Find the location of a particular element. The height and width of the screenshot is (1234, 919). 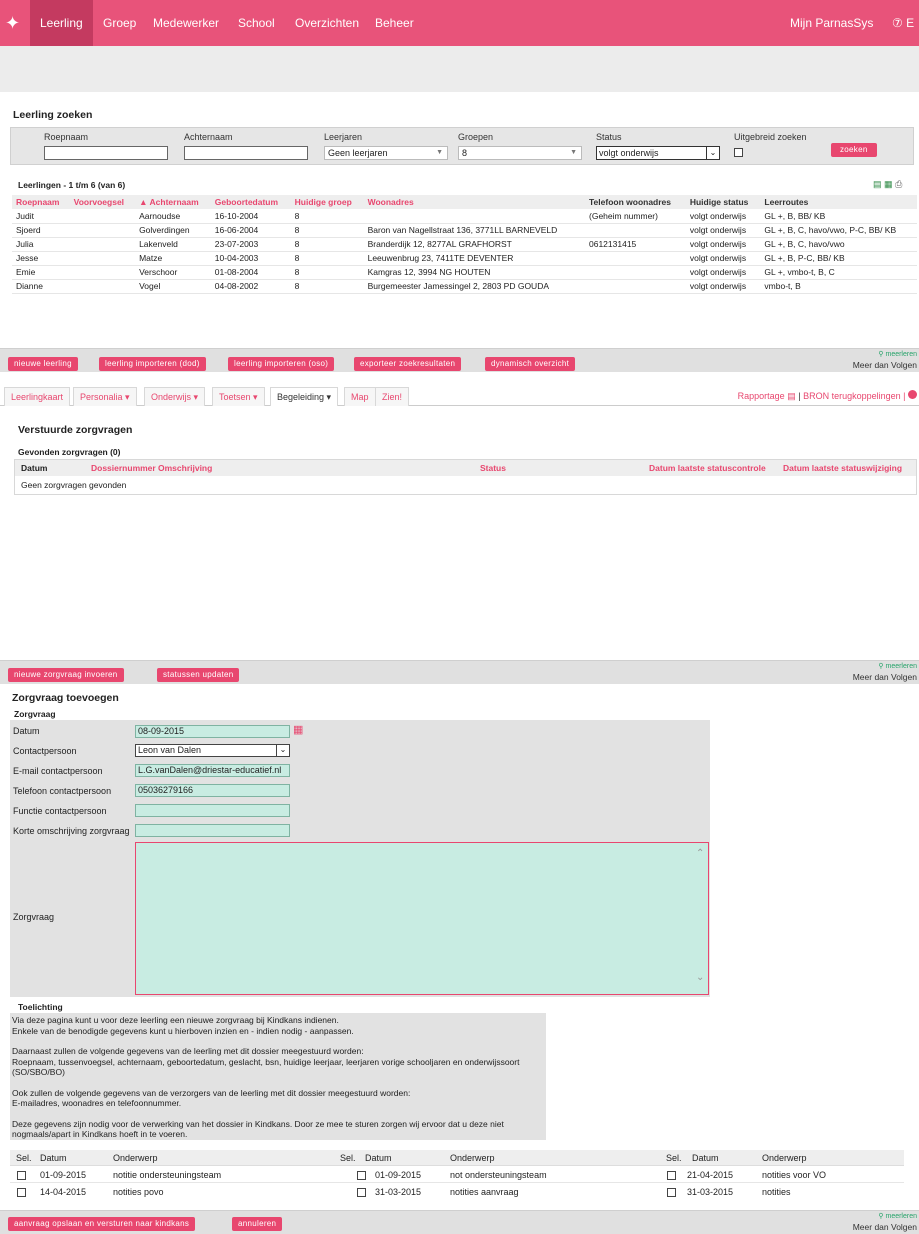

achternaam-input is located at coordinates (246, 153).